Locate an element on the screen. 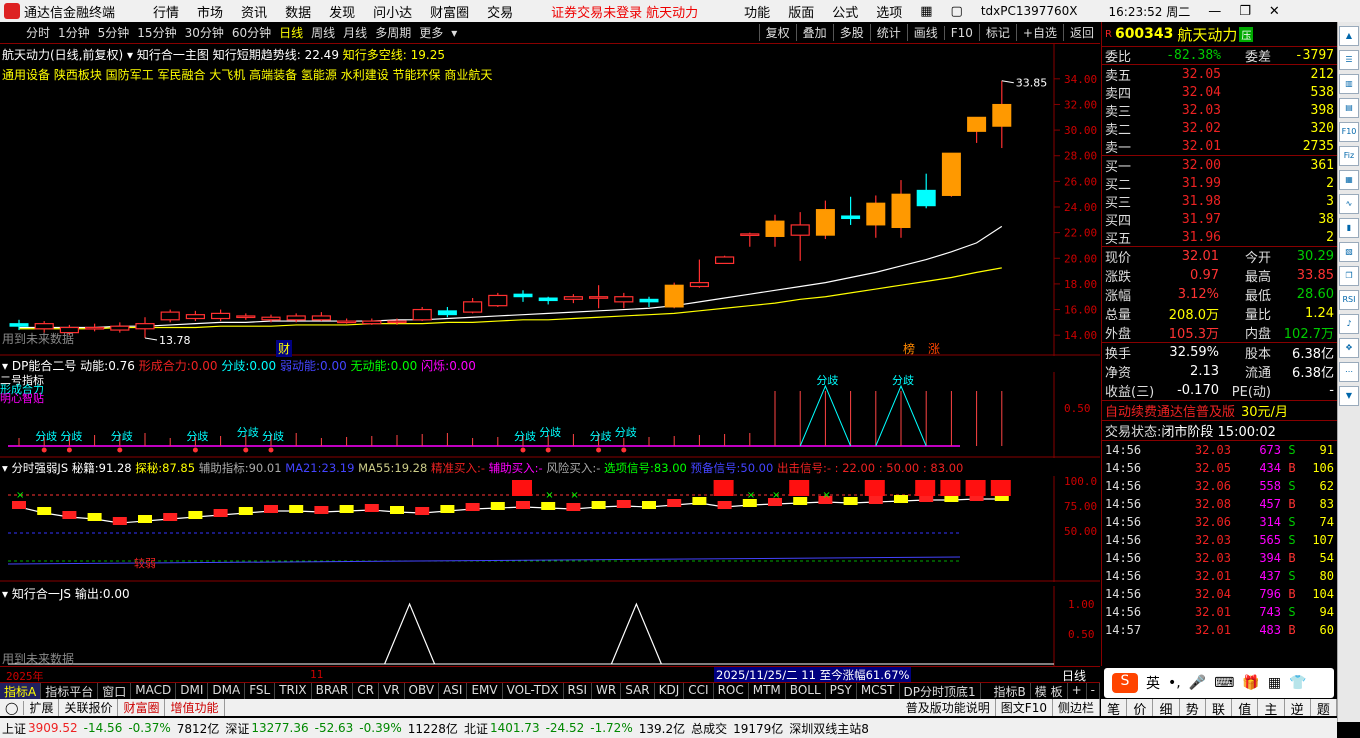 This screenshot has height=738, width=1360. indicator-tab-26: 指标B is located at coordinates (1010, 691).